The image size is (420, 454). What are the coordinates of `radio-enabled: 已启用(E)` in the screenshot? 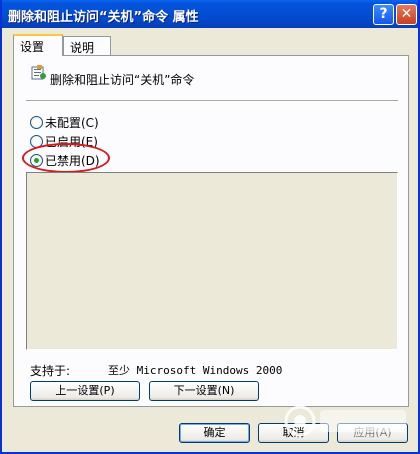 It's located at (64, 141).